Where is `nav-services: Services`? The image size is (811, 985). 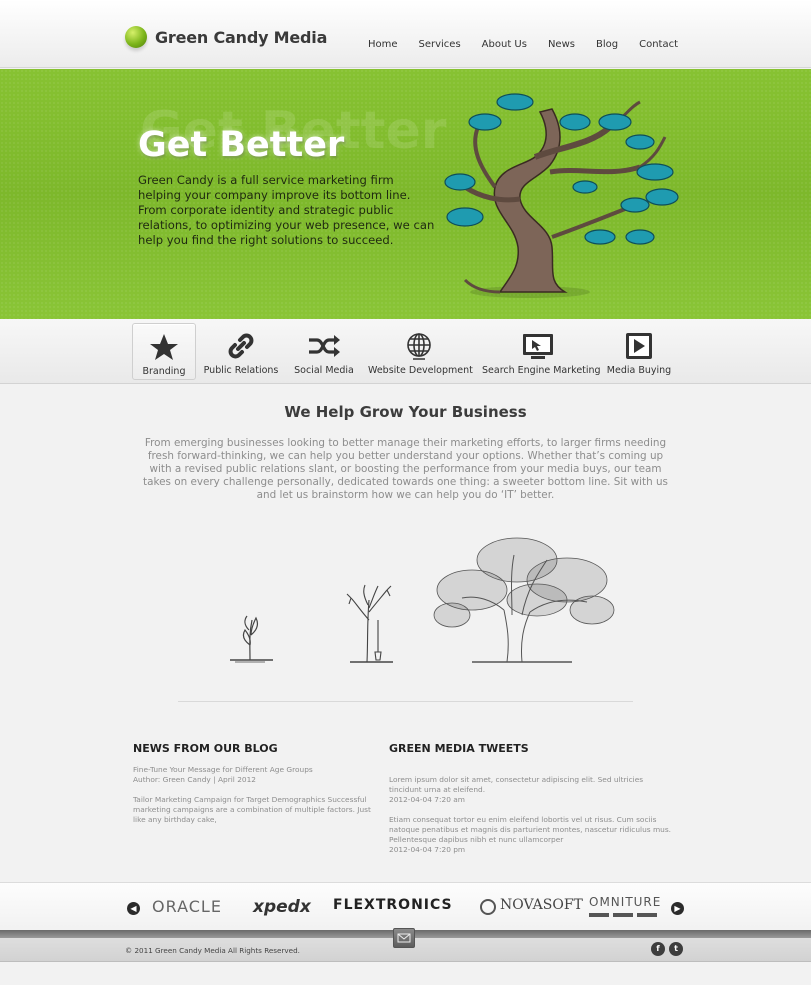
nav-services: Services is located at coordinates (440, 44).